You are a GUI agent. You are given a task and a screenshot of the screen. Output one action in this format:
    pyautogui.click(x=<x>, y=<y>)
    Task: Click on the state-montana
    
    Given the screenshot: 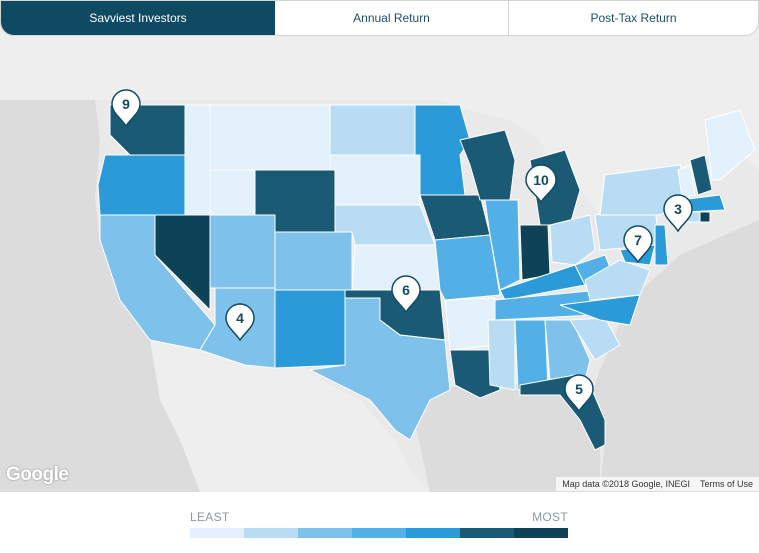 What is the action you would take?
    pyautogui.click(x=270, y=137)
    